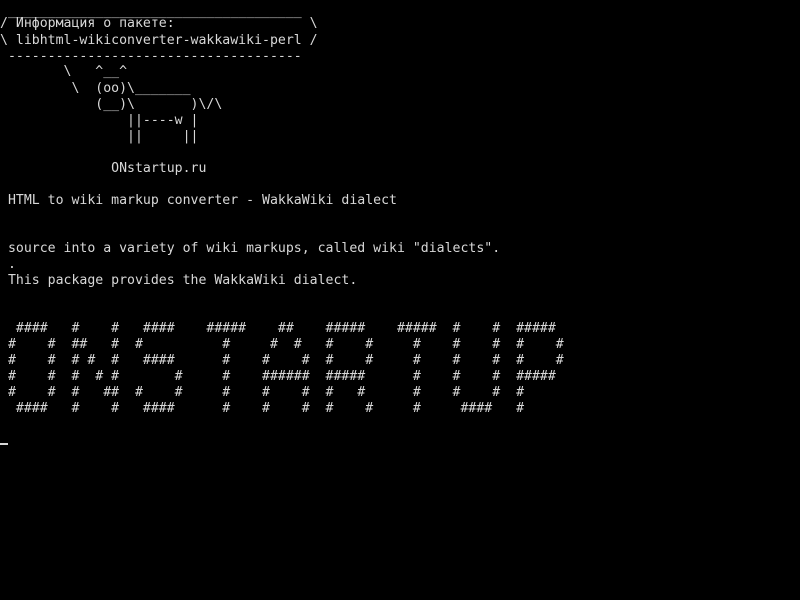  I want to click on cow-ascii-line: || ||, so click(99, 136).